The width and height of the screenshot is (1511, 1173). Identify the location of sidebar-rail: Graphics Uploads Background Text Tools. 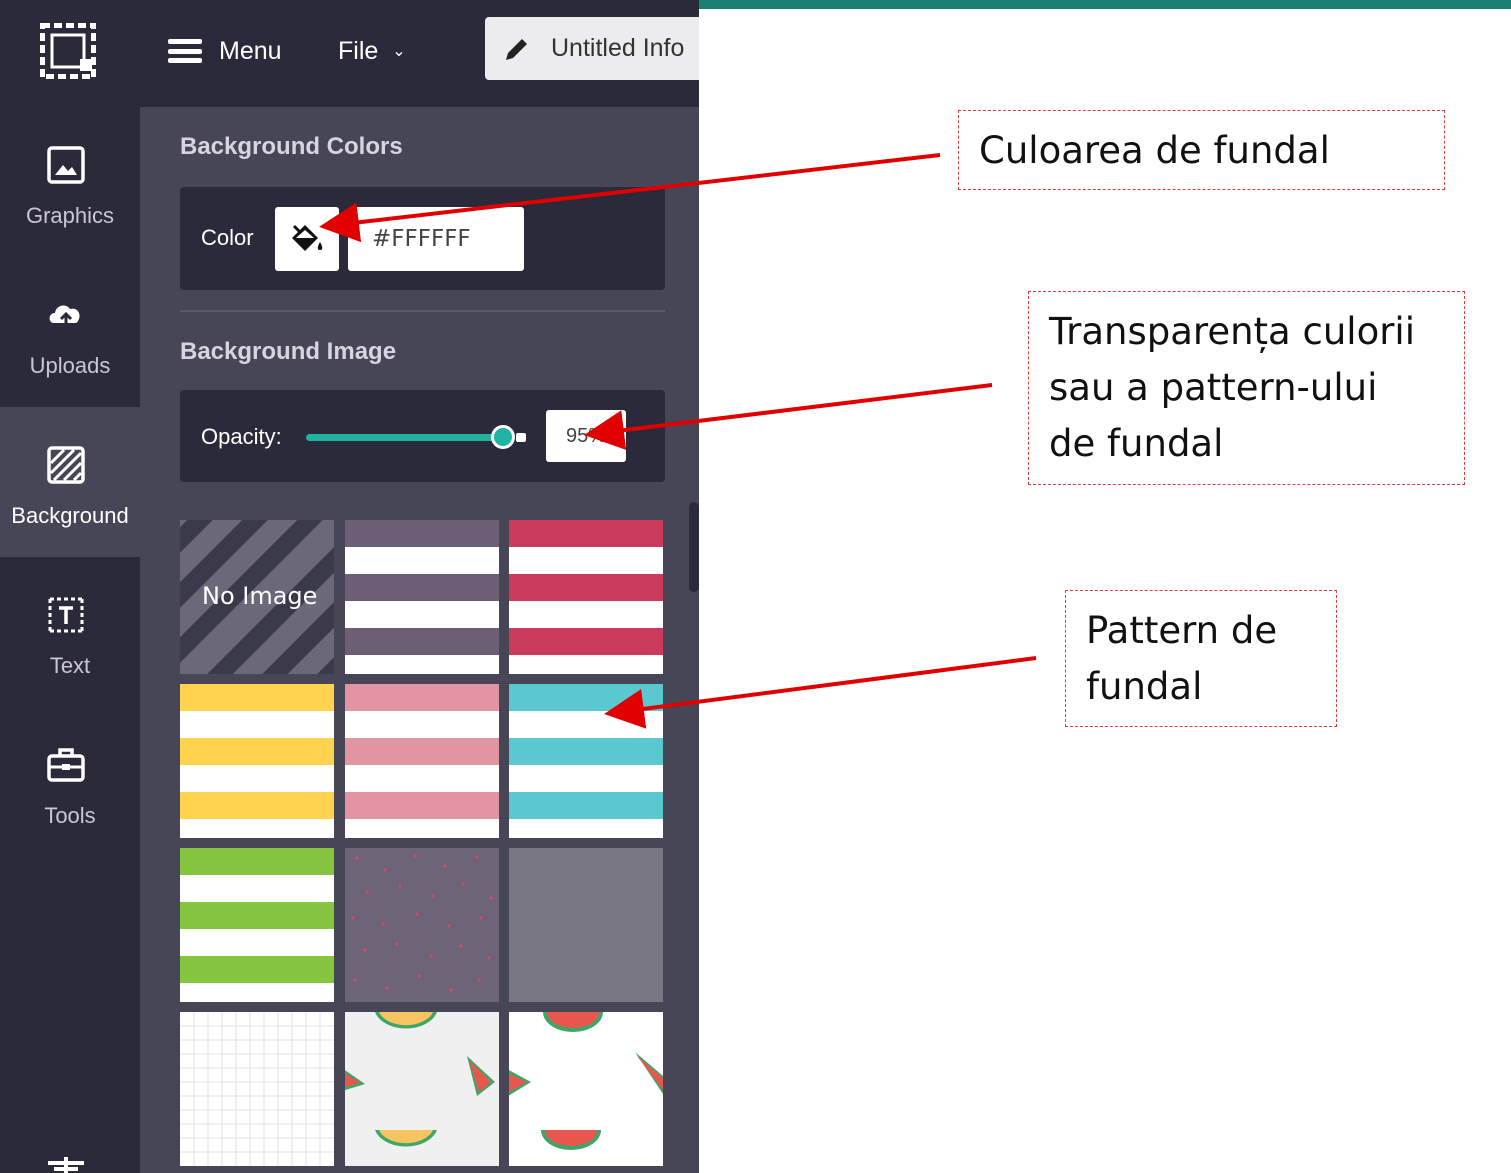
(70, 640).